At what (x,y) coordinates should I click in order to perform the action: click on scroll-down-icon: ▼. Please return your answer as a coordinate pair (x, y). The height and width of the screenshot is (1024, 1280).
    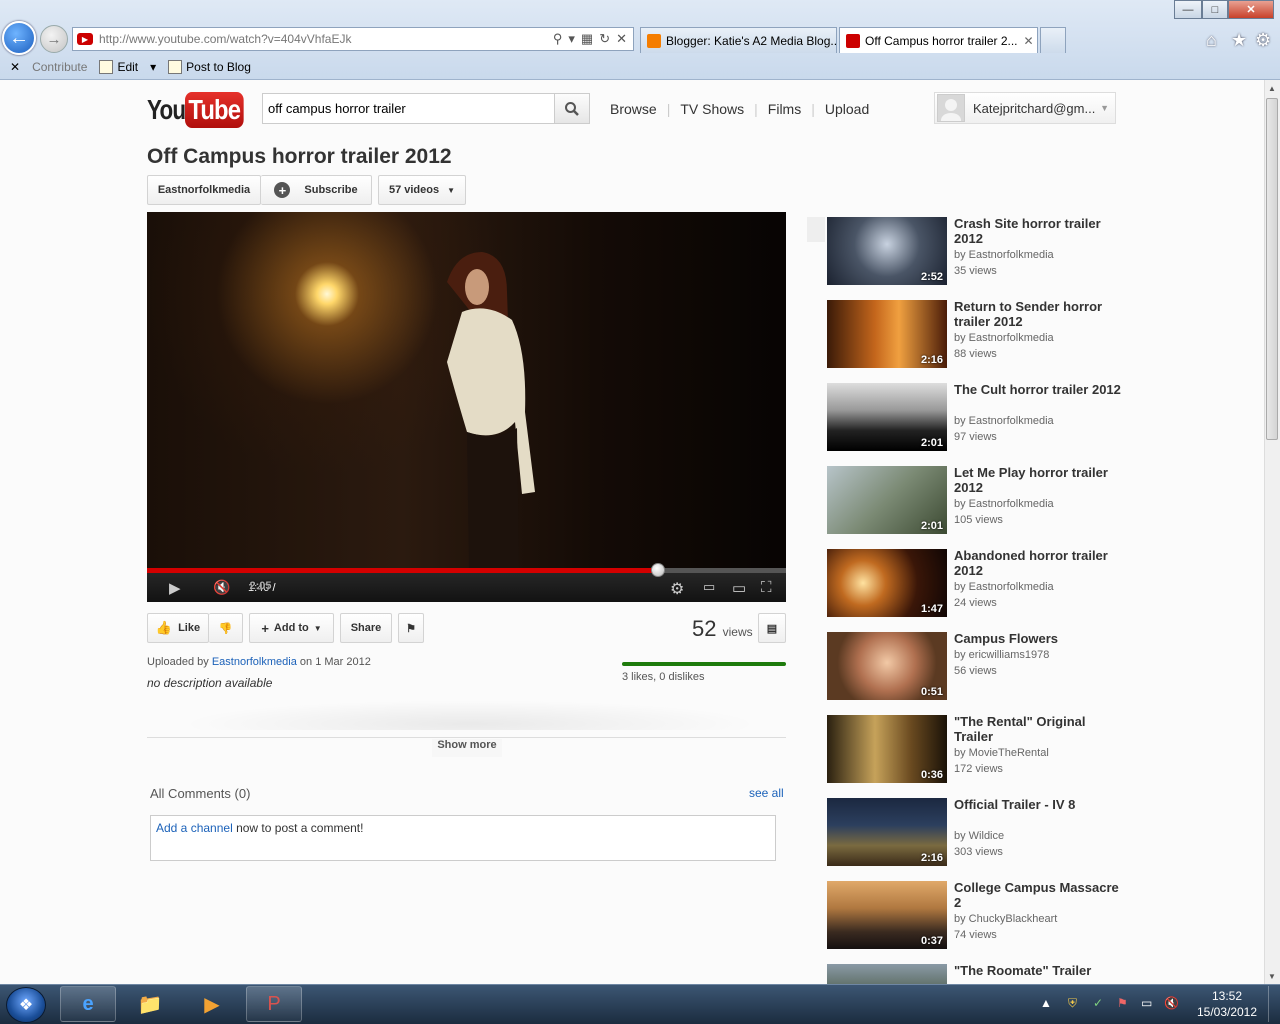
    Looking at the image, I should click on (1272, 976).